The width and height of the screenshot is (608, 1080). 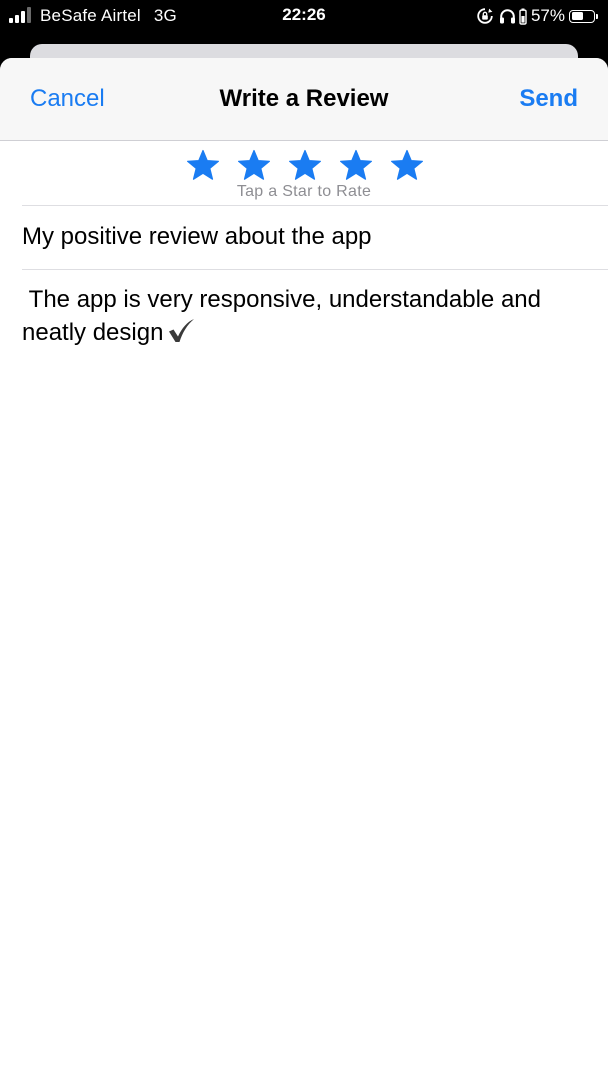 I want to click on orientation-lock-icon, so click(x=485, y=16).